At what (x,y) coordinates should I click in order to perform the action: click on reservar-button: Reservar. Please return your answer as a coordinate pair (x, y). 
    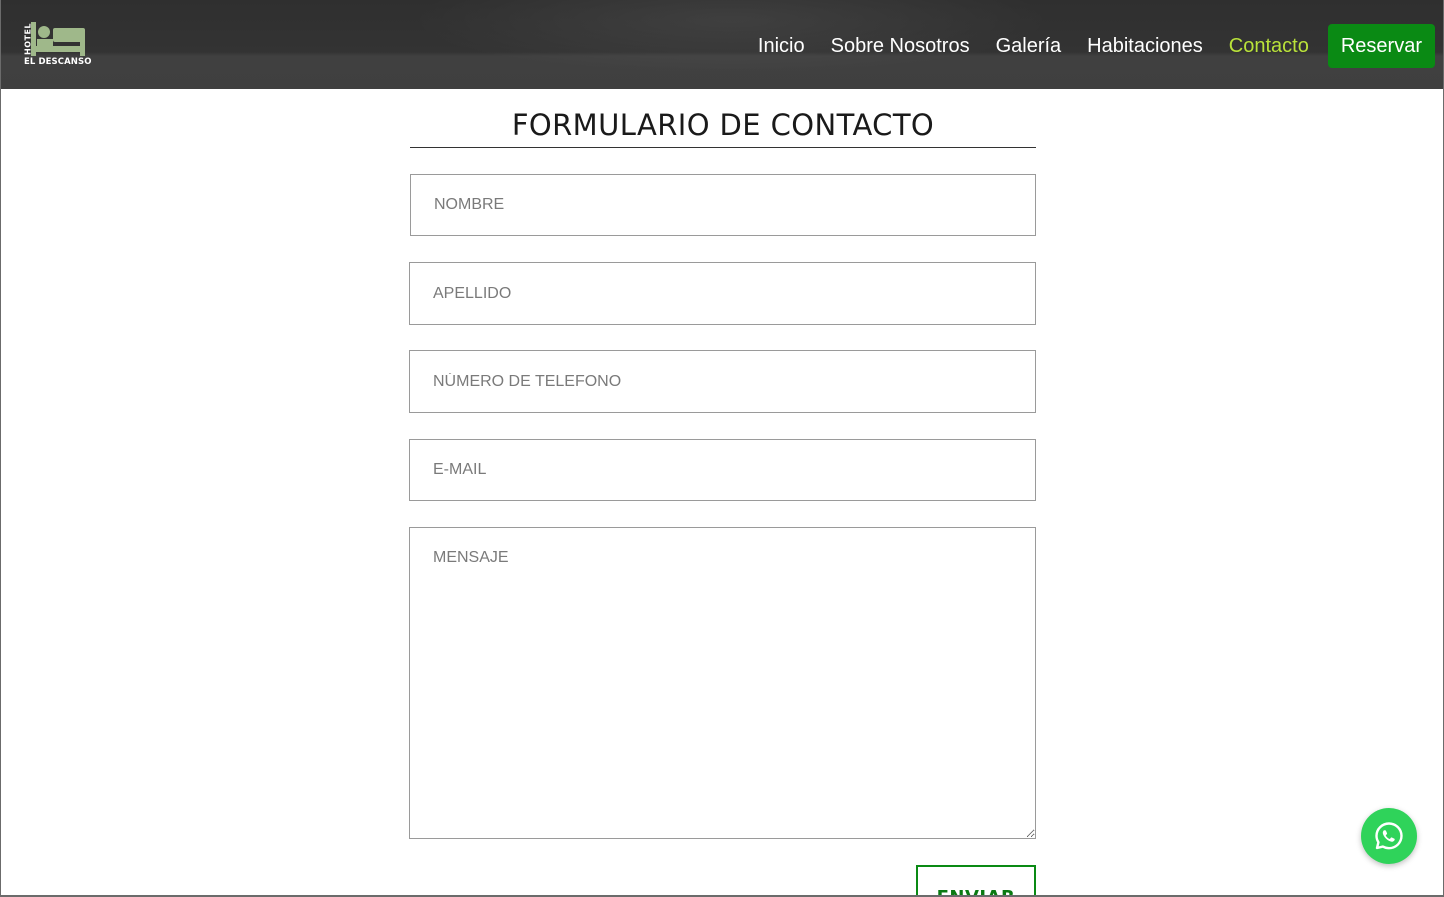
    Looking at the image, I should click on (1381, 46).